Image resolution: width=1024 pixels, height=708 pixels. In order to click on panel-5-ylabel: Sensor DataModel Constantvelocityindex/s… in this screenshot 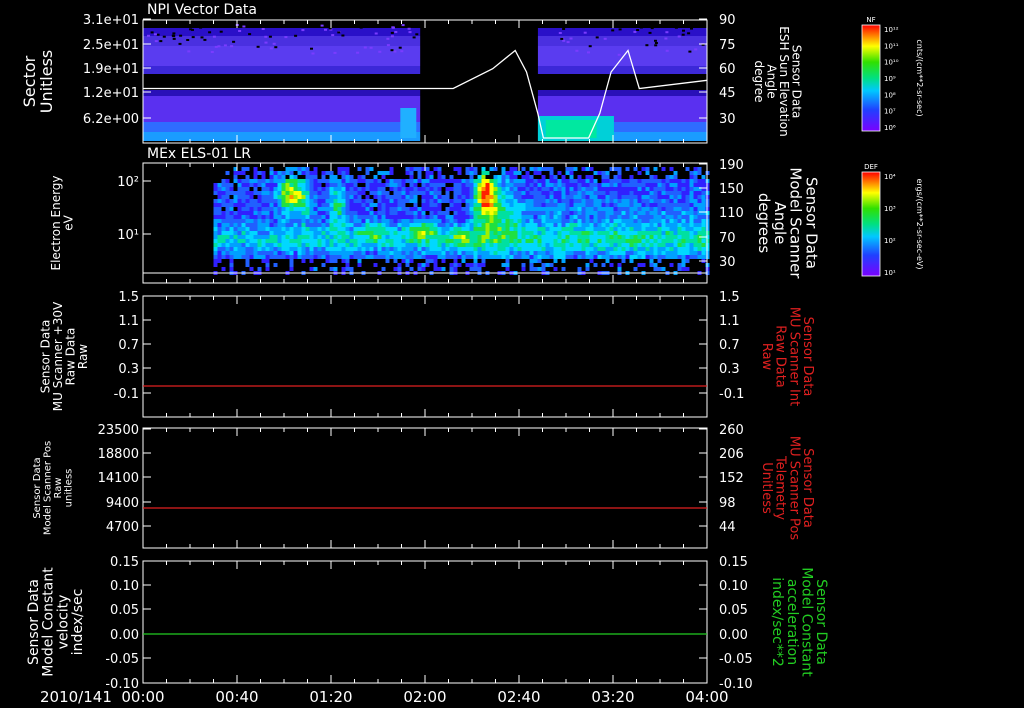, I will do `click(56, 622)`.